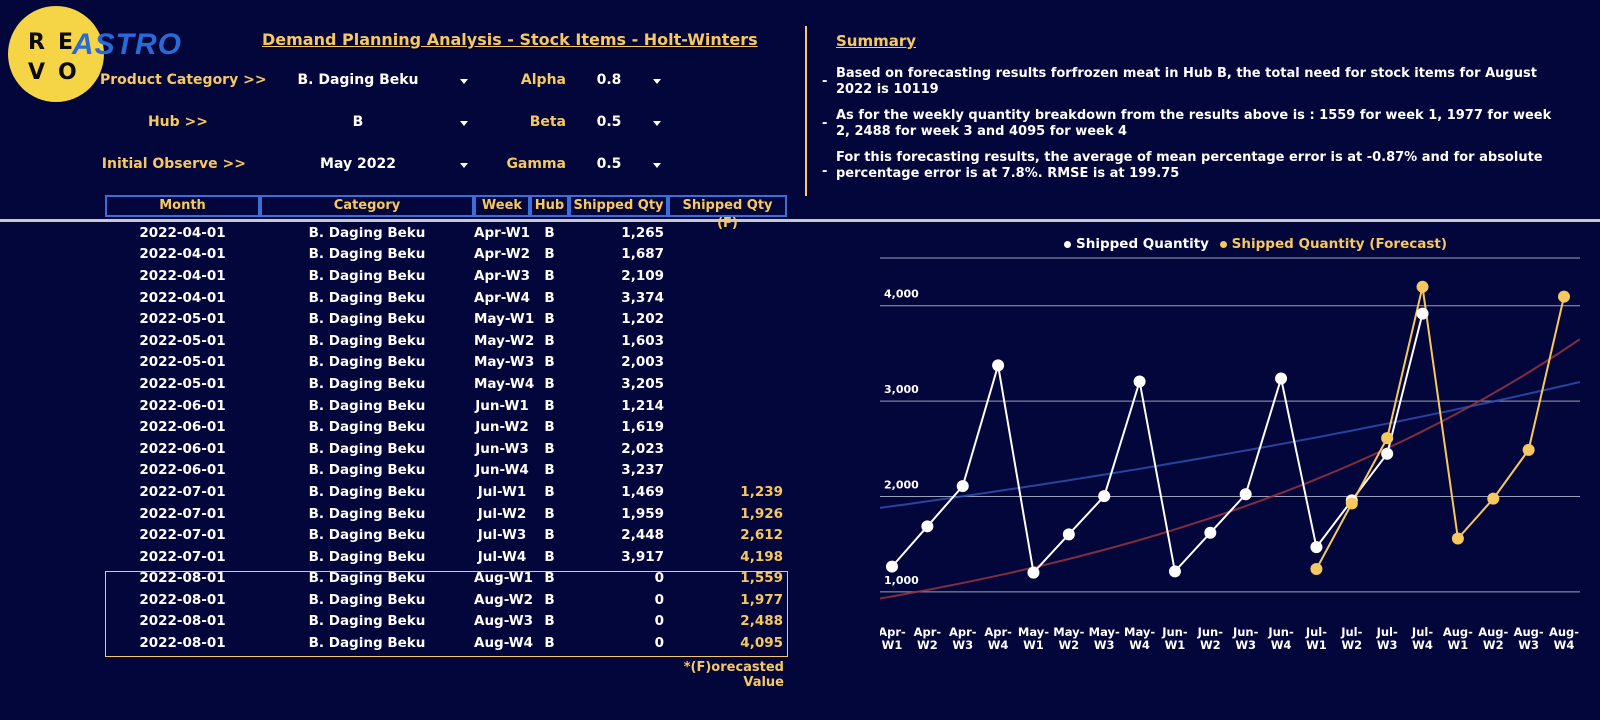 Image resolution: width=1600 pixels, height=720 pixels. I want to click on cell-shipped-qty: 1,469, so click(642, 491).